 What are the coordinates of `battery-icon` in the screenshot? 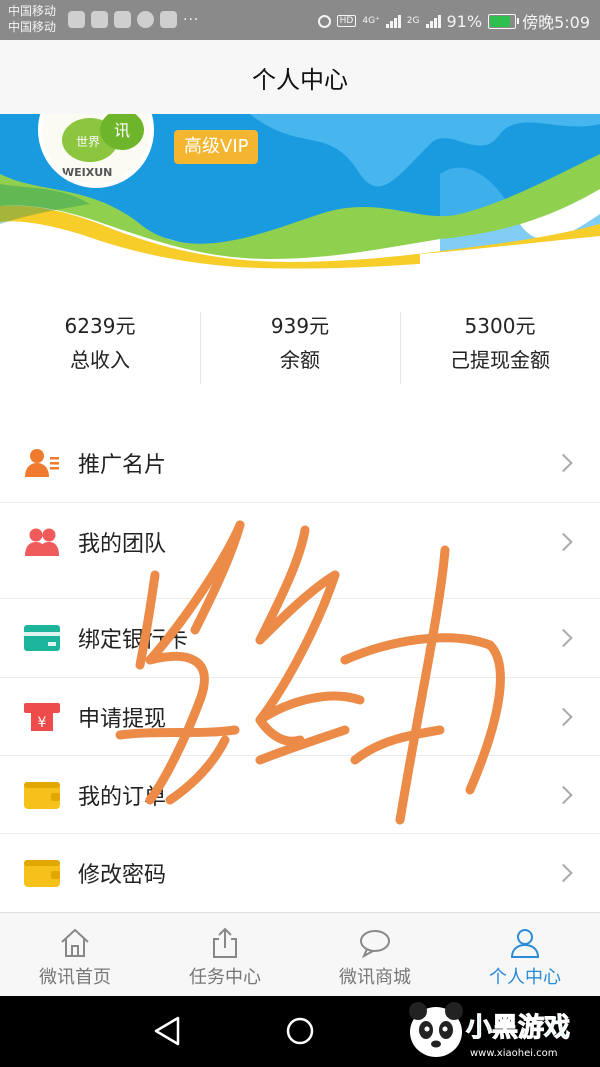 It's located at (504, 21).